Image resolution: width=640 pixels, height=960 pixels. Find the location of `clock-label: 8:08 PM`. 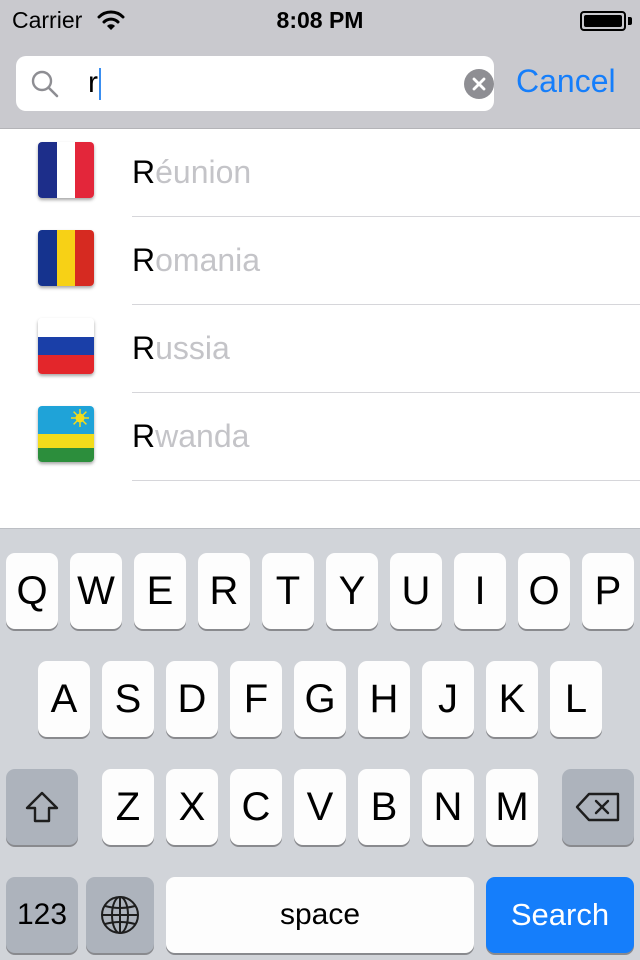

clock-label: 8:08 PM is located at coordinates (320, 20).